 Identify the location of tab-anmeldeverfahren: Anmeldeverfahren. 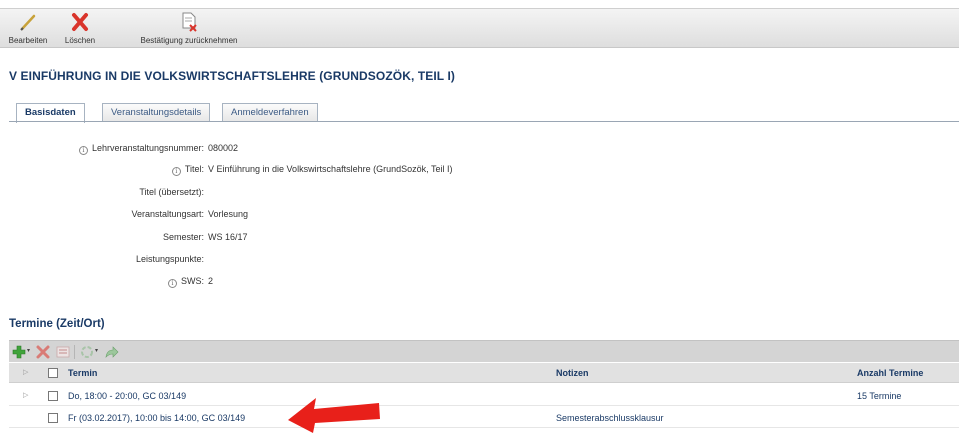
(270, 112).